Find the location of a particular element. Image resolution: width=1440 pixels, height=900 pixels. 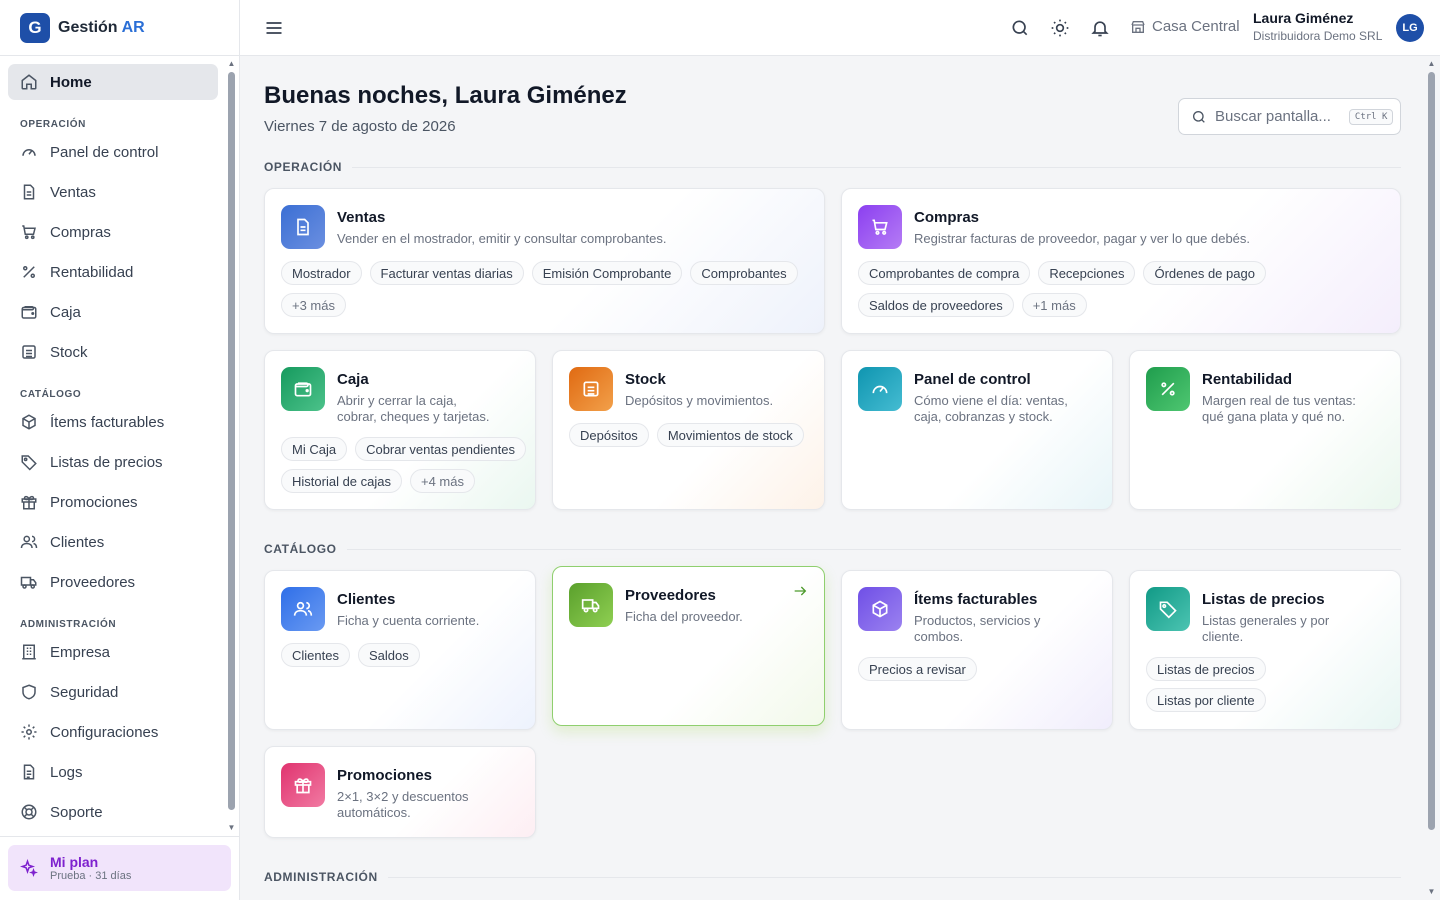

users-icon is located at coordinates (29, 542).